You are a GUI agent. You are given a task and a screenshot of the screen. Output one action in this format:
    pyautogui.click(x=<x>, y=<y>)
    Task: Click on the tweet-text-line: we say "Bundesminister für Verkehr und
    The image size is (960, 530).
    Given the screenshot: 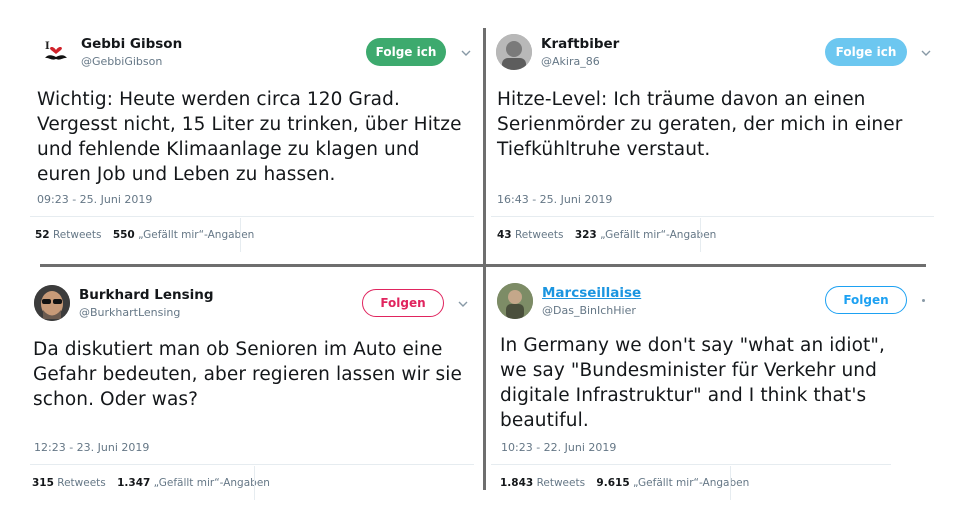 What is the action you would take?
    pyautogui.click(x=688, y=370)
    